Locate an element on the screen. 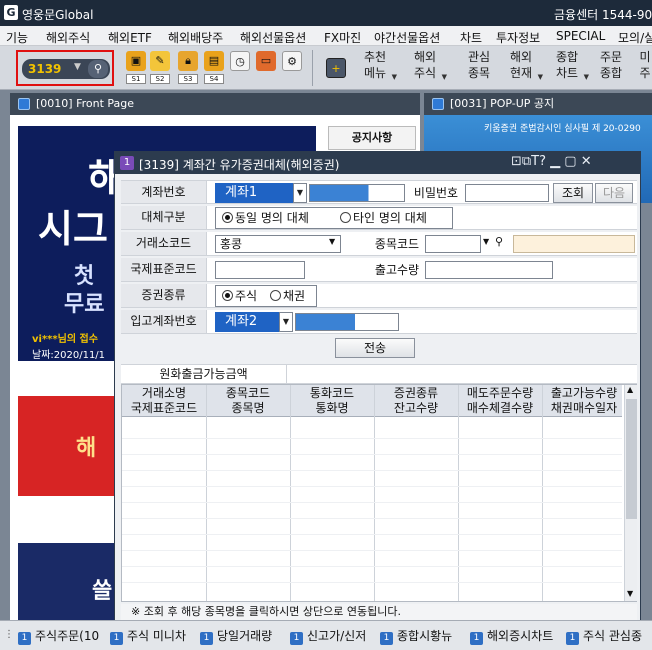 The image size is (652, 650). overseas-quote-button: 해외 현재 ▼ is located at coordinates (525, 68).